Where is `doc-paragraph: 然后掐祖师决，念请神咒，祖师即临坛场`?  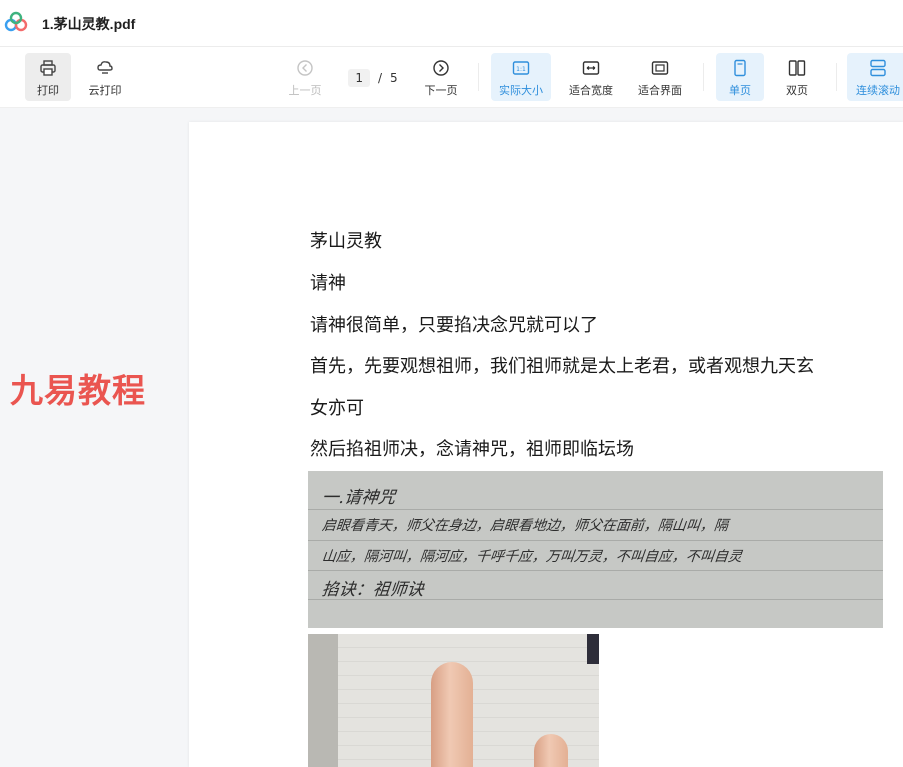 doc-paragraph: 然后掐祖师决，念请神咒，祖师即临坛场 is located at coordinates (472, 449).